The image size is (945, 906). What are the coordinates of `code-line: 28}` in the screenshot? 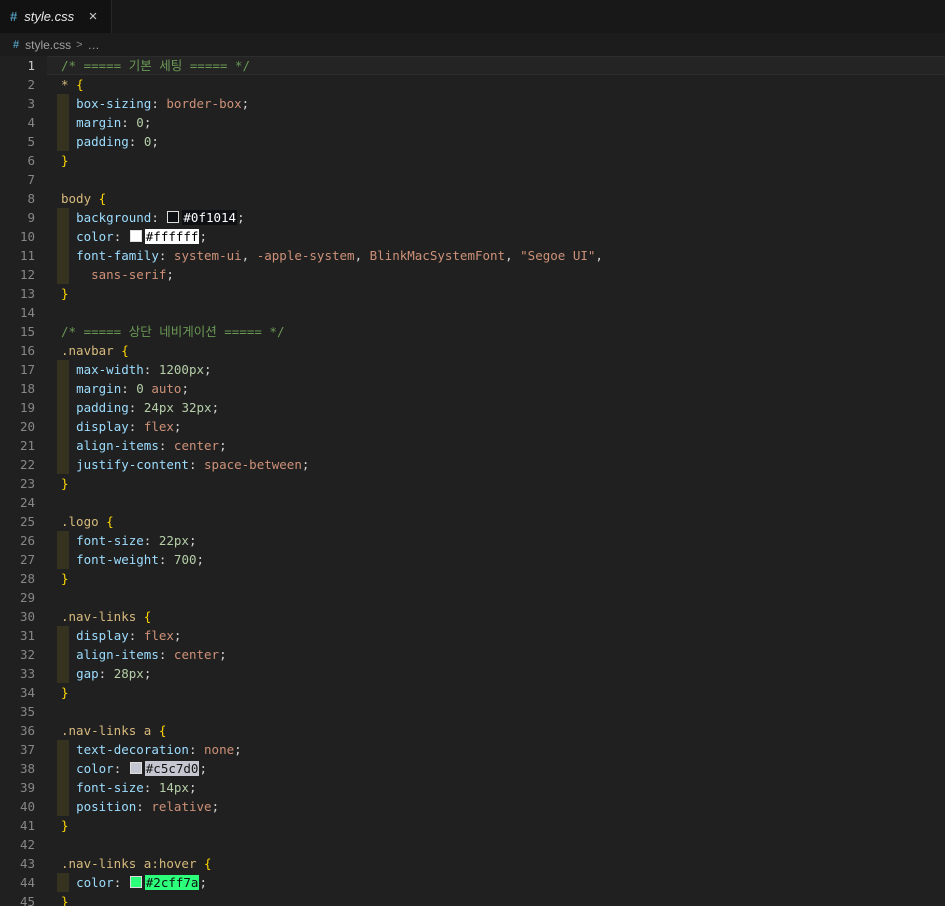 It's located at (472, 578).